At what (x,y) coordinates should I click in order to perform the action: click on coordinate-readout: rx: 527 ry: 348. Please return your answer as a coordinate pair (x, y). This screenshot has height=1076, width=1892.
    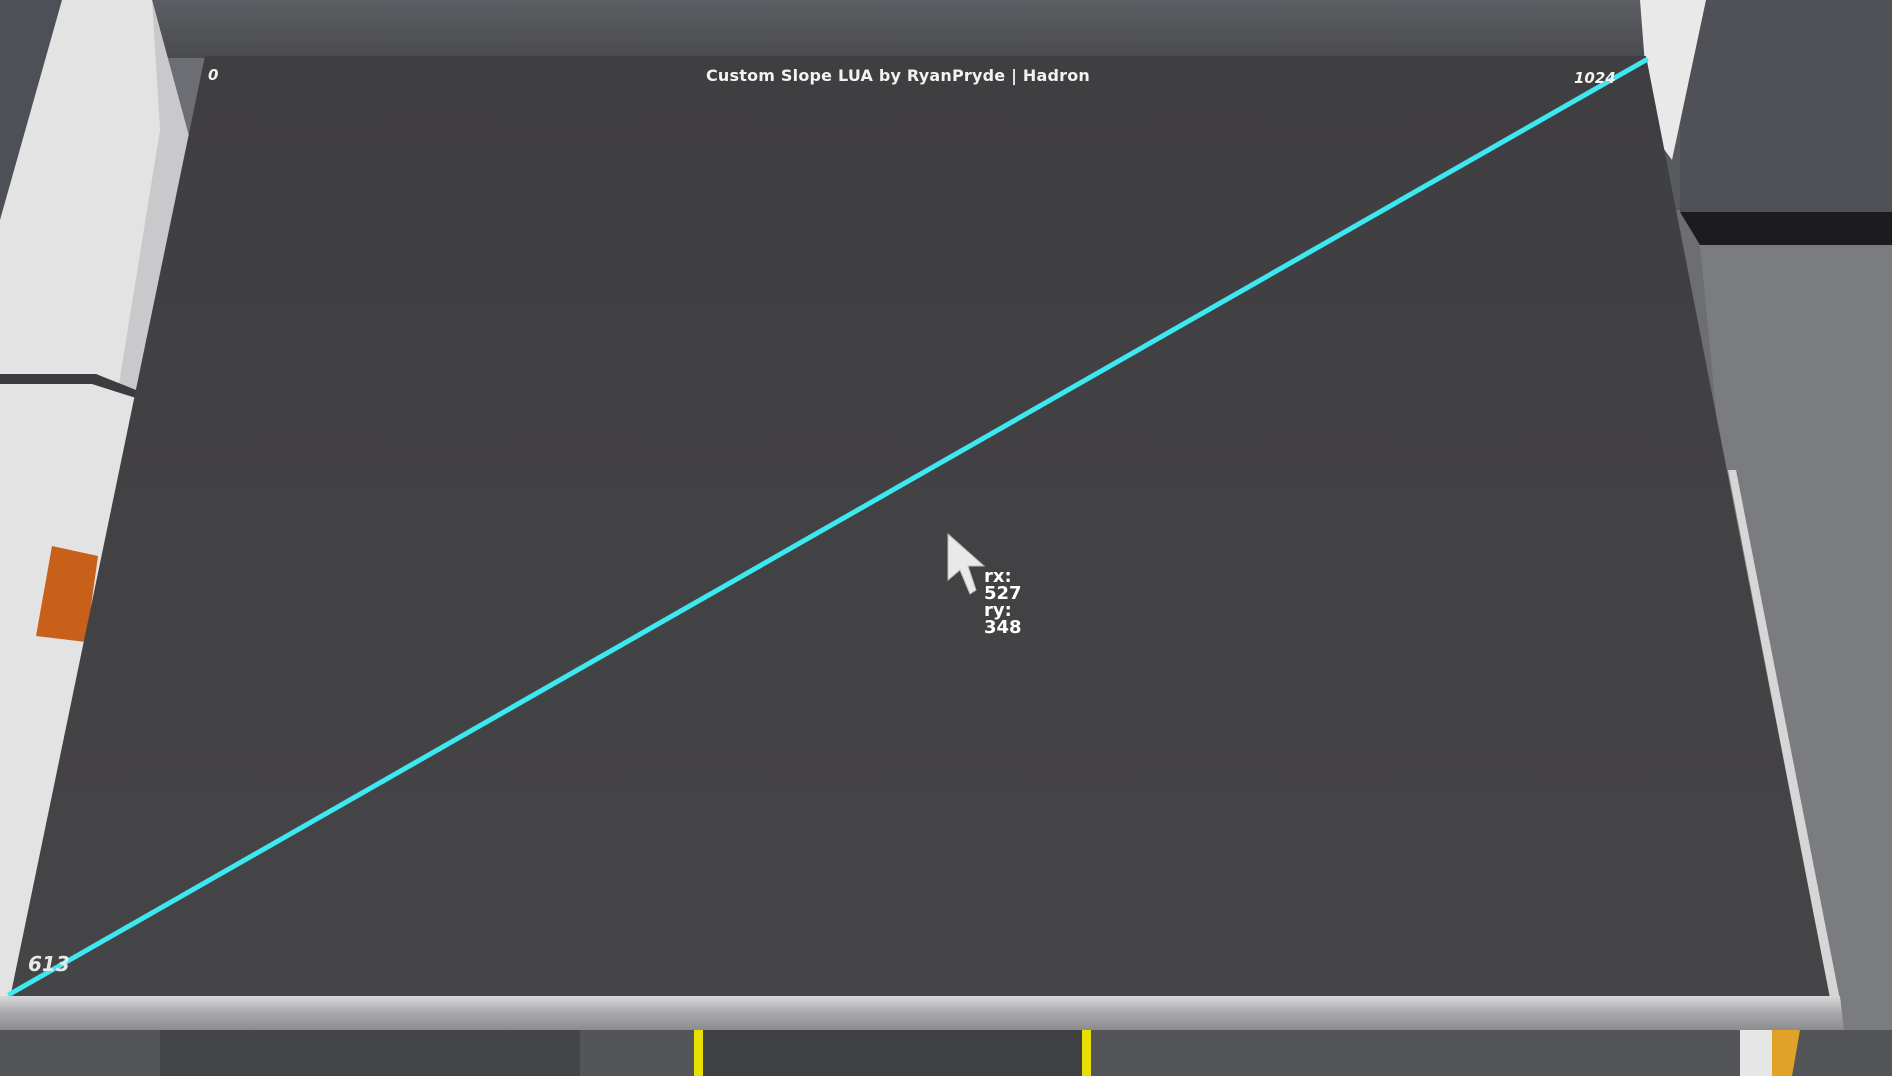
    Looking at the image, I should click on (1003, 602).